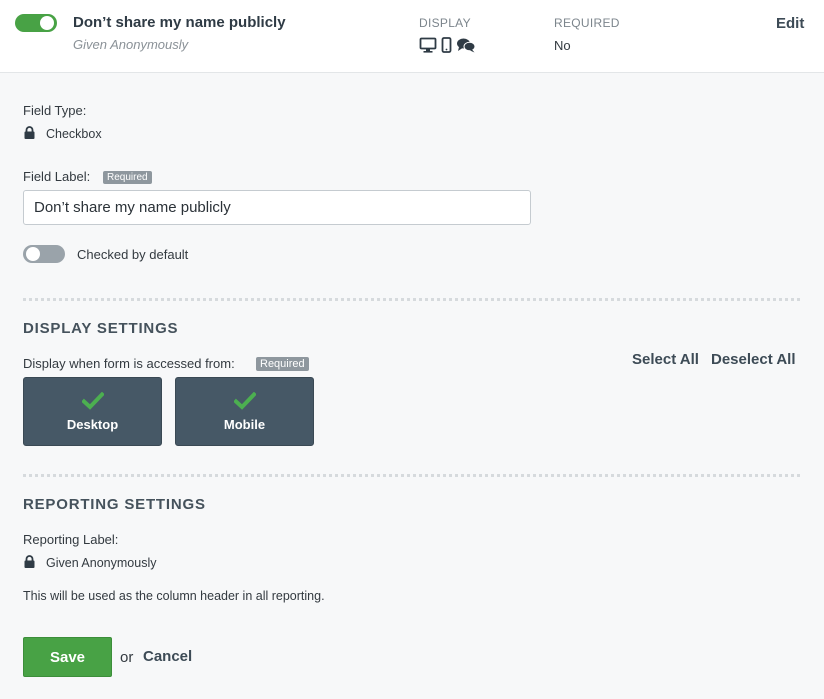  I want to click on or-text: or, so click(127, 657).